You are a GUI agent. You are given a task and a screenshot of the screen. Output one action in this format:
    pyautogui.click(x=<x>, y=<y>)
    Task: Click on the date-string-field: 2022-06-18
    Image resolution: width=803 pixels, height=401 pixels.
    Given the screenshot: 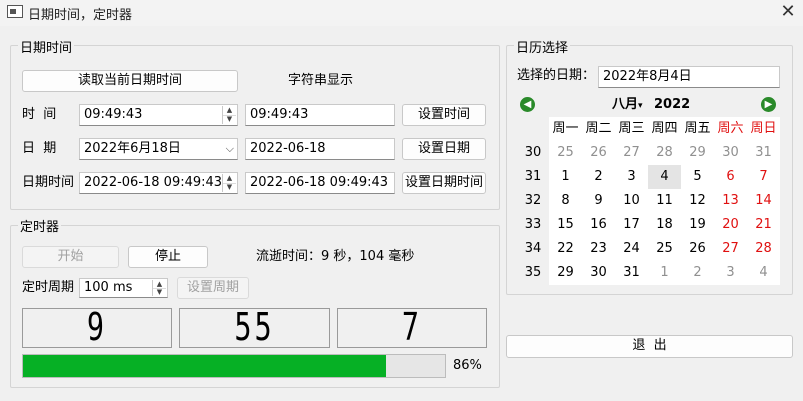 What is the action you would take?
    pyautogui.click(x=320, y=149)
    